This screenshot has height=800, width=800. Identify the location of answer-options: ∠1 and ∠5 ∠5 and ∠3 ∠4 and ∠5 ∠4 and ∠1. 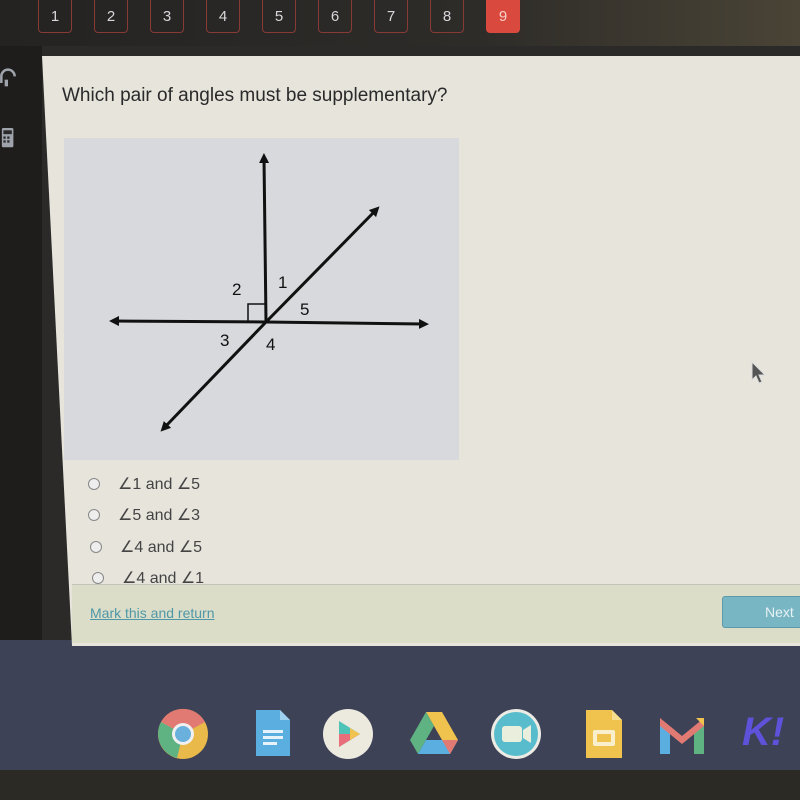
(146, 531).